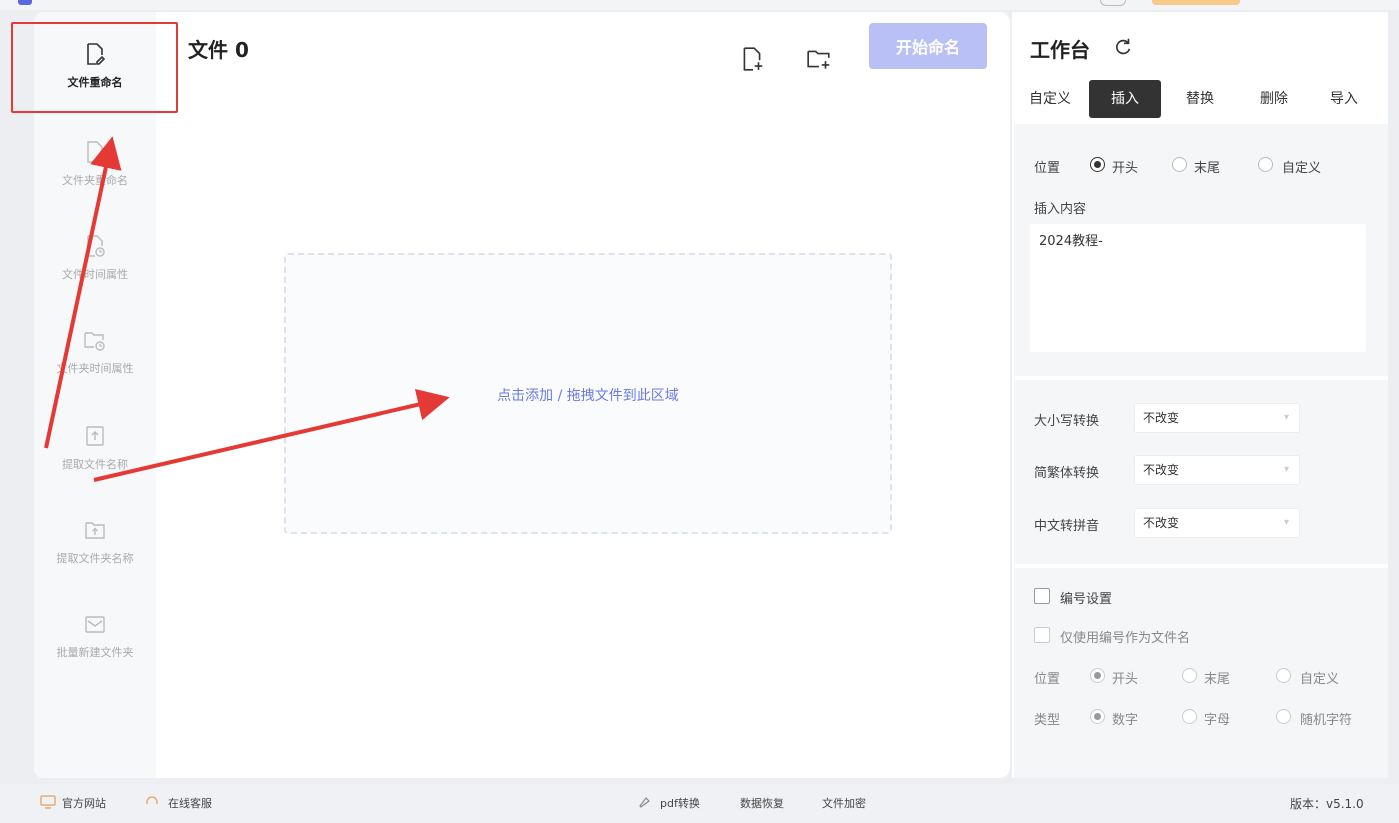  Describe the element at coordinates (762, 803) in the screenshot. I see `recovery-link: 数据恢复` at that location.